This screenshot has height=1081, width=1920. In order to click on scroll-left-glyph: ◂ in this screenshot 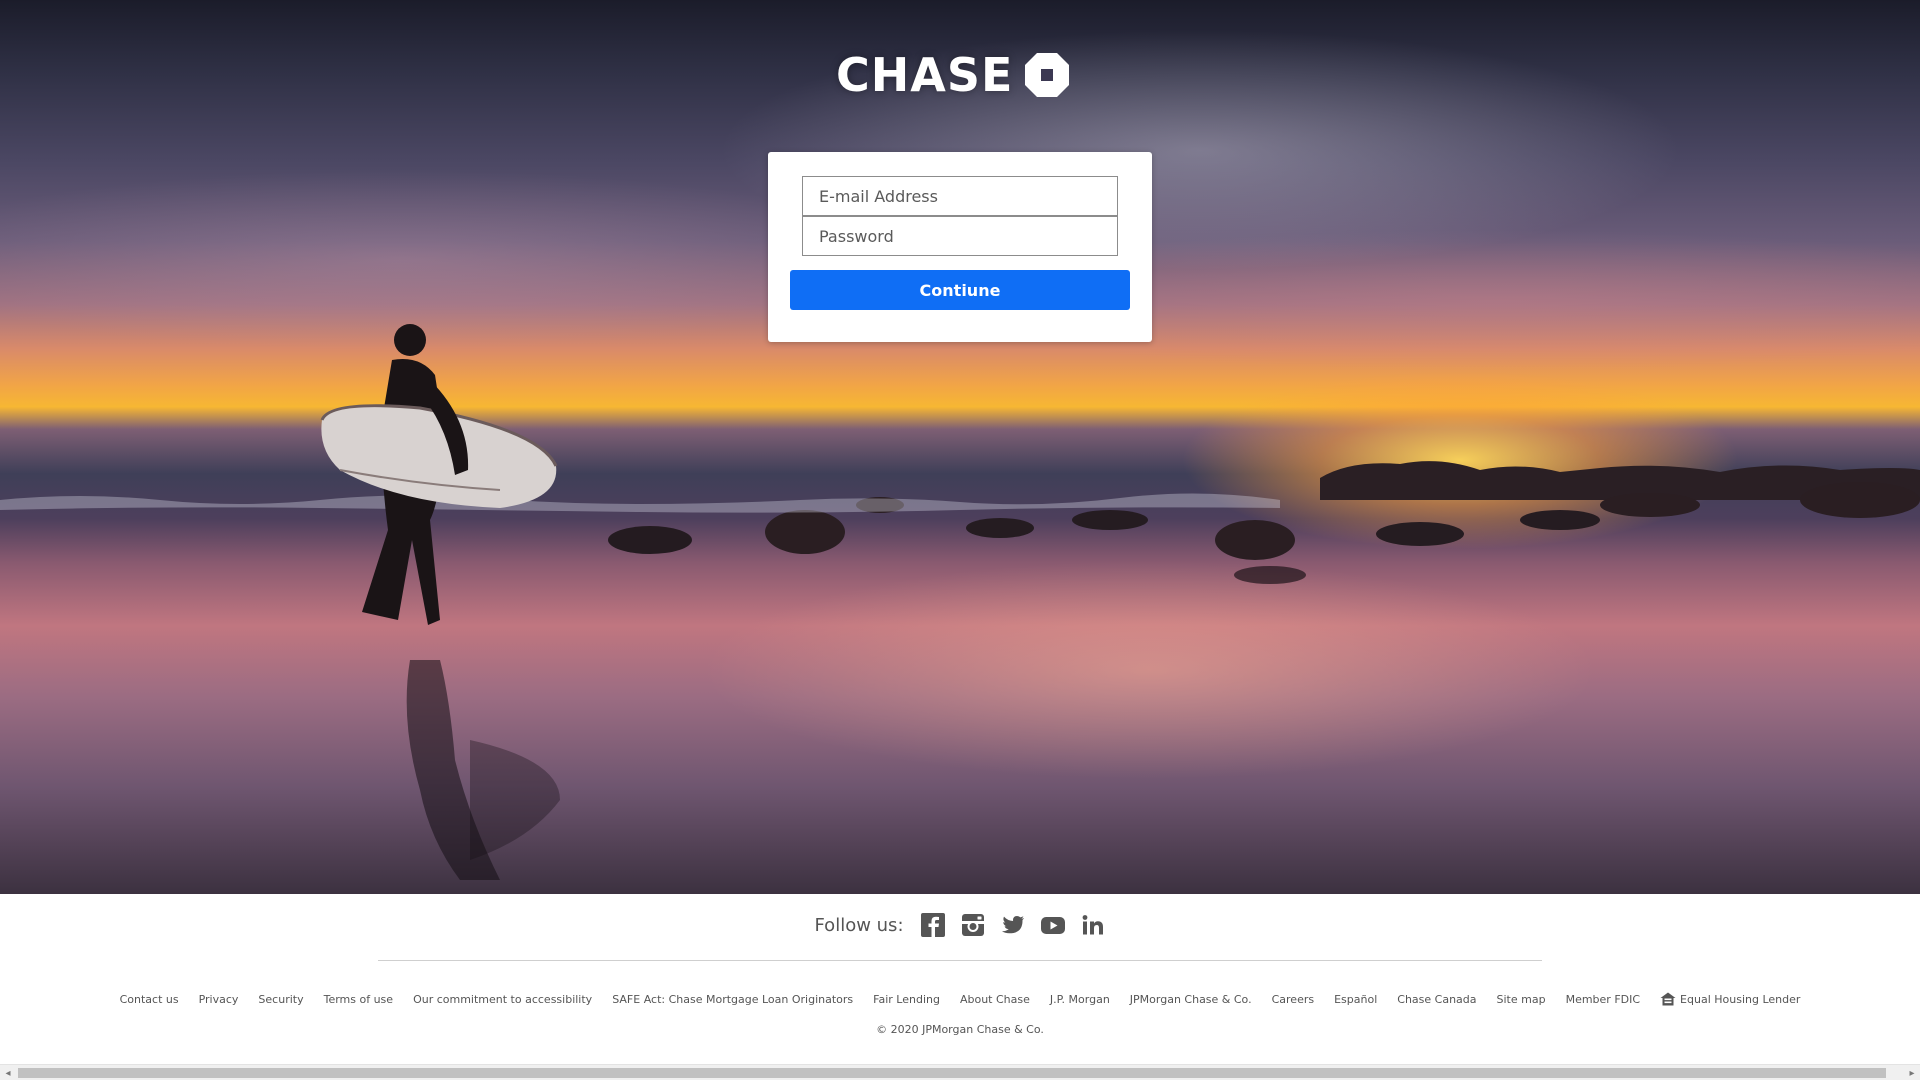, I will do `click(8, 1073)`.